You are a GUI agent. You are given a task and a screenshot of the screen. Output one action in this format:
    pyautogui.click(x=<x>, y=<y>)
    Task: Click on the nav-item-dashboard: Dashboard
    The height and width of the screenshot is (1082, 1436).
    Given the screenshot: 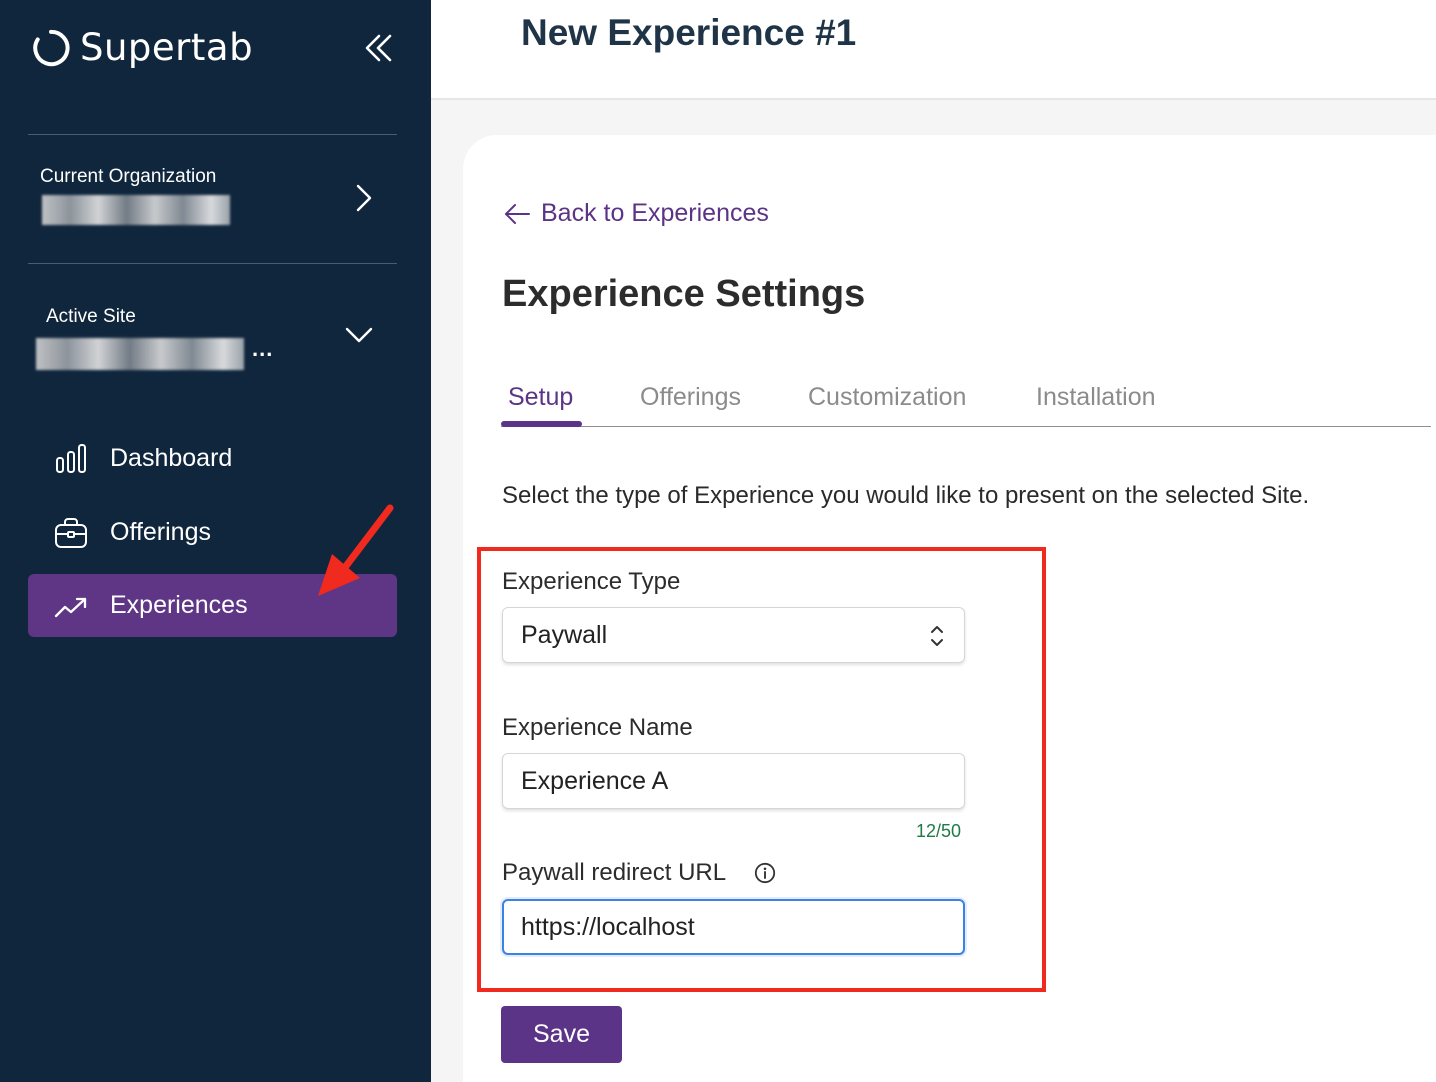 What is the action you would take?
    pyautogui.click(x=212, y=458)
    